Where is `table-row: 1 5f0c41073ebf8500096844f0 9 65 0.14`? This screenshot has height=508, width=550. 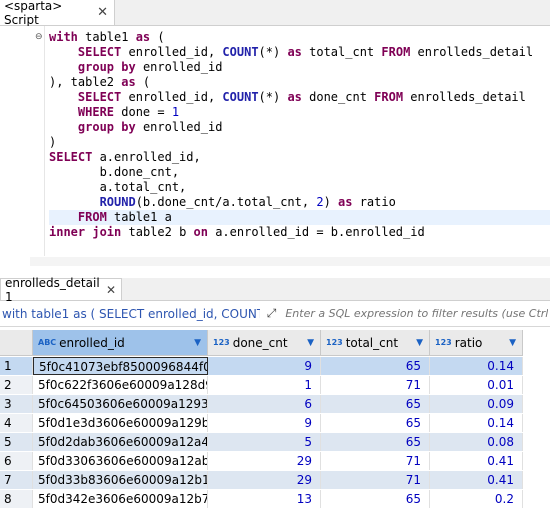
table-row: 1 5f0c41073ebf8500096844f0 9 65 0.14 is located at coordinates (261, 366).